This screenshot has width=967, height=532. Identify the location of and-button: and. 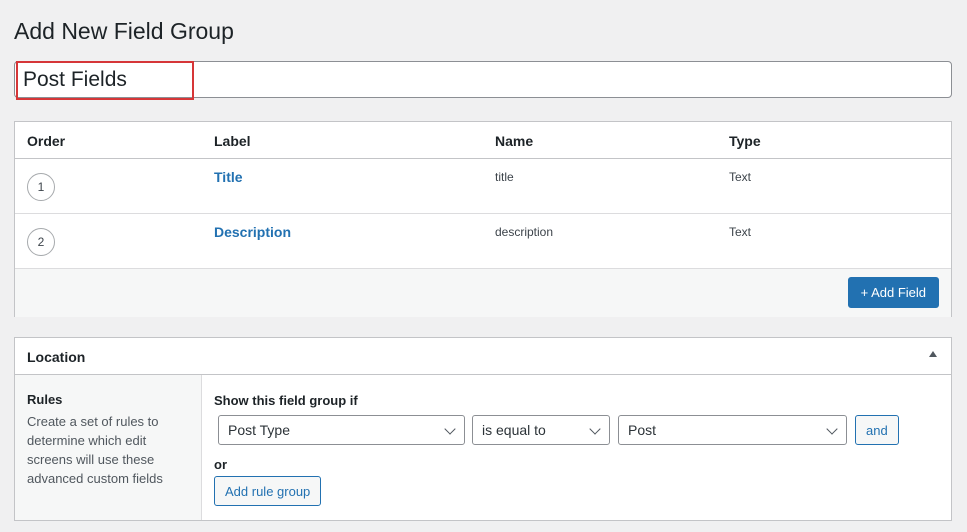
(877, 430).